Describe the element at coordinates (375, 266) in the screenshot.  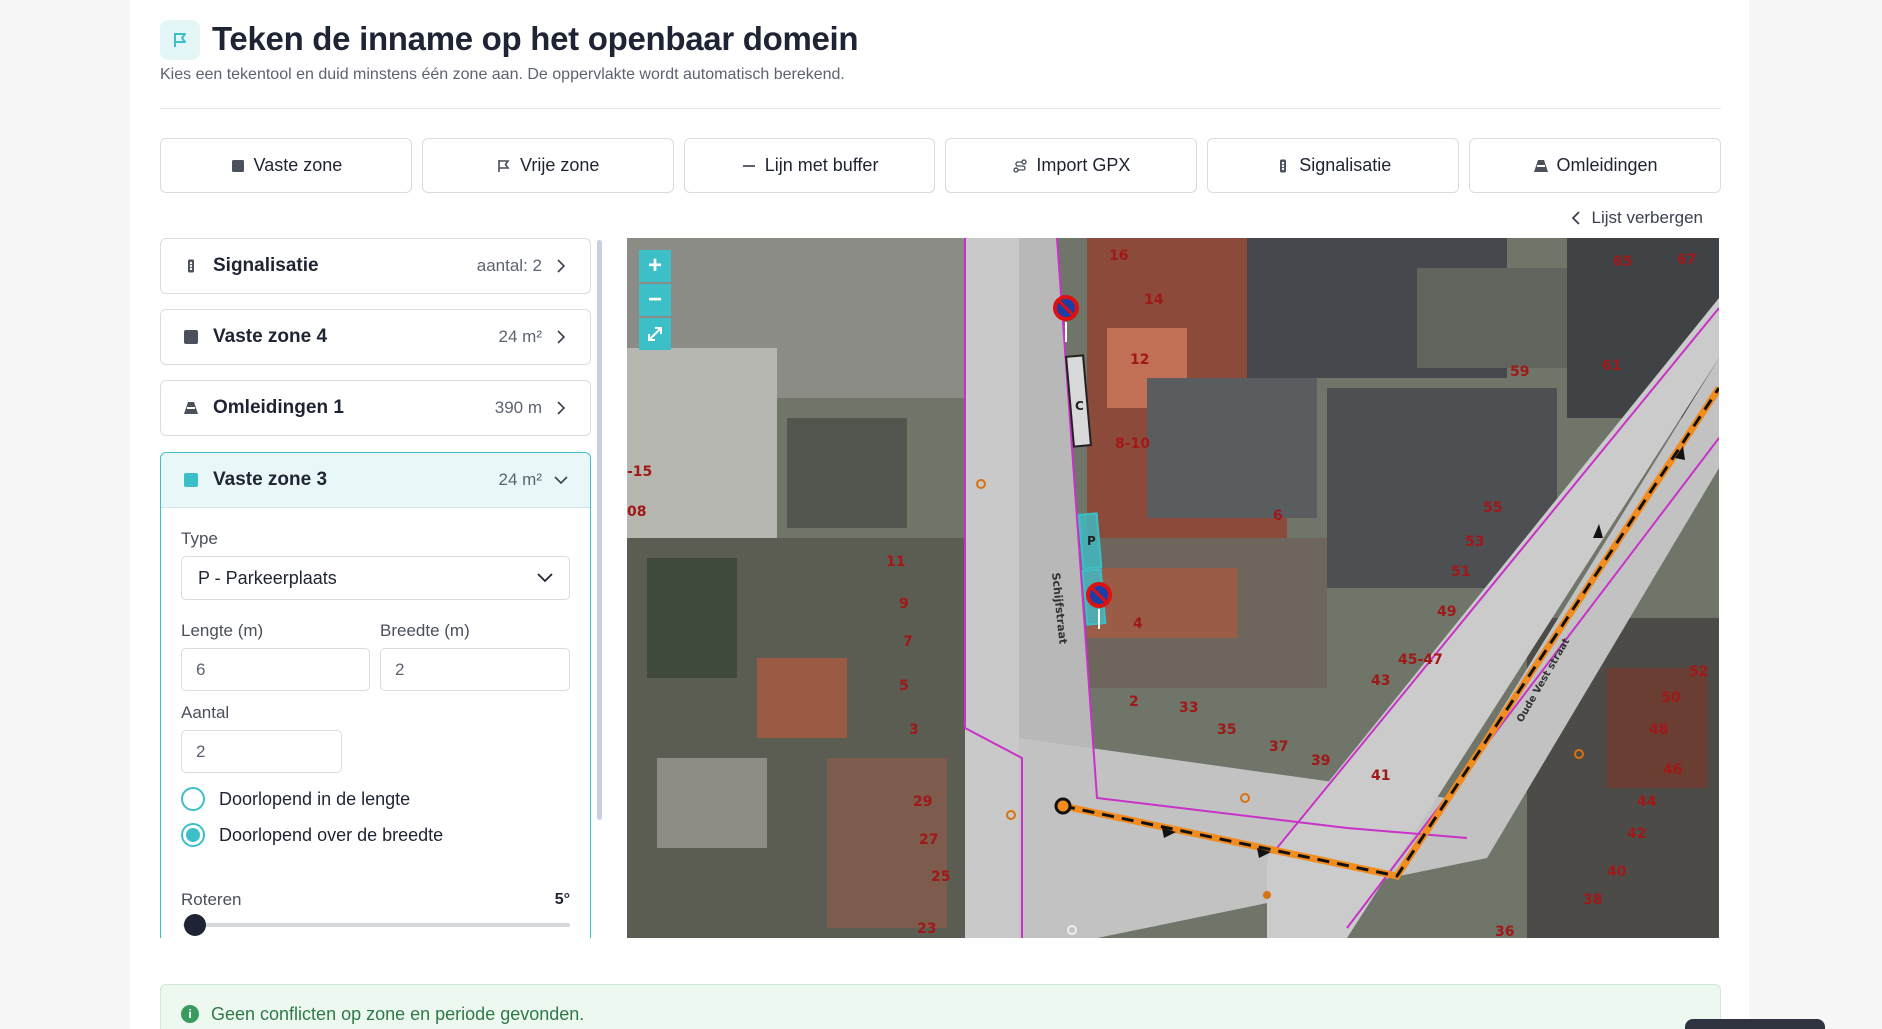
I see `list-item-signalisatie: Signalisatie aantal: 2` at that location.